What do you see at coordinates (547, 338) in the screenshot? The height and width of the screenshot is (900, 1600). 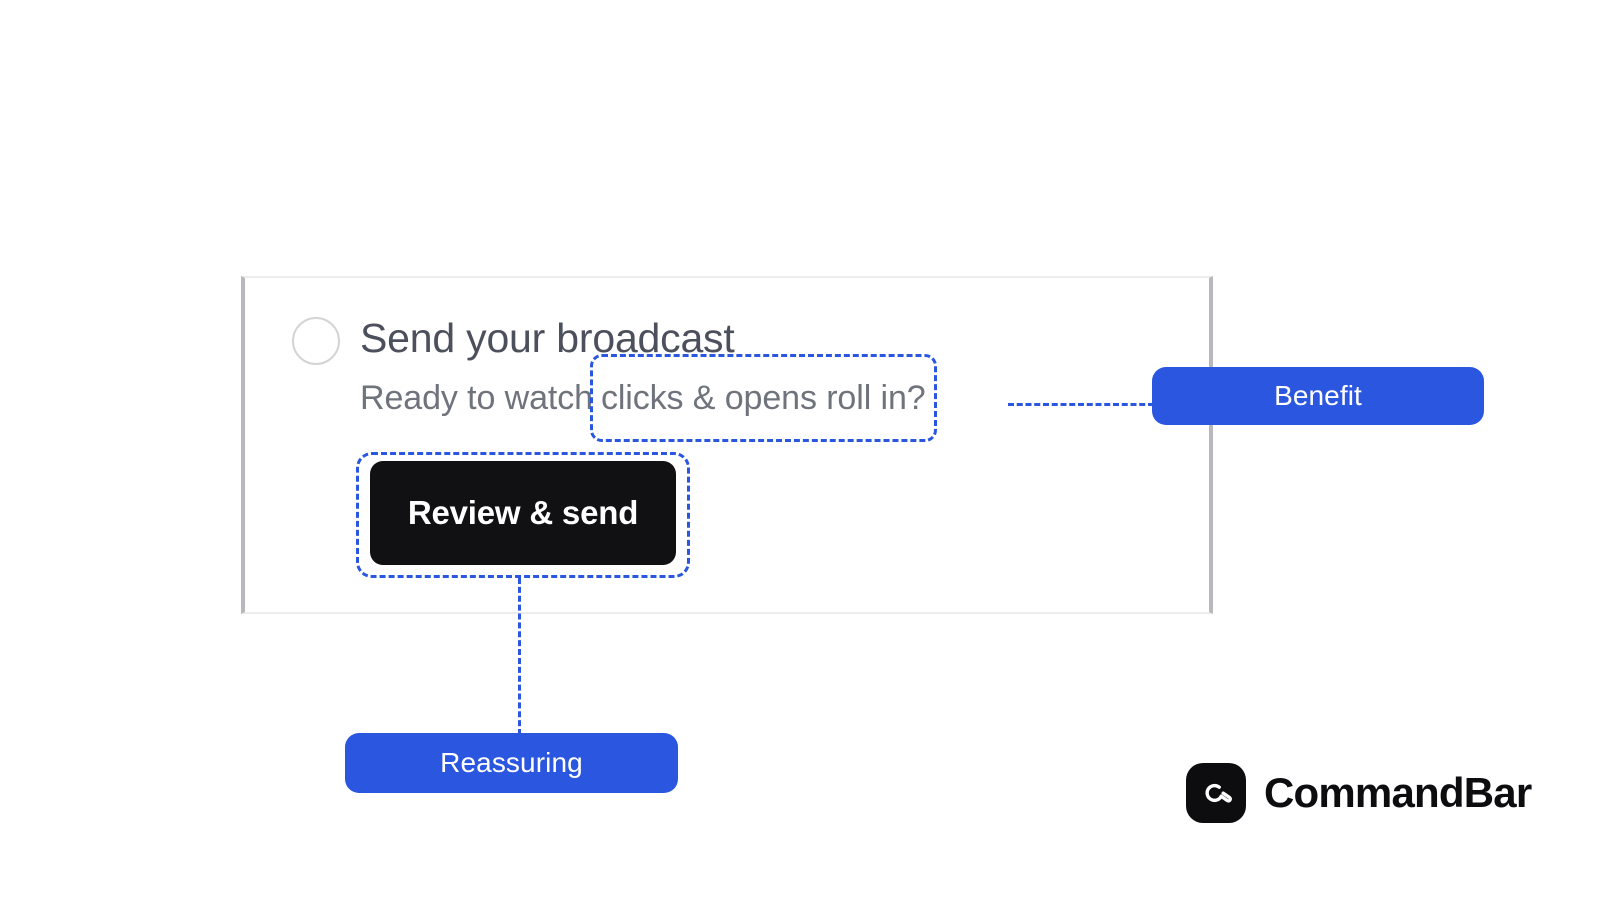 I see `step-title: Send your broadcast` at bounding box center [547, 338].